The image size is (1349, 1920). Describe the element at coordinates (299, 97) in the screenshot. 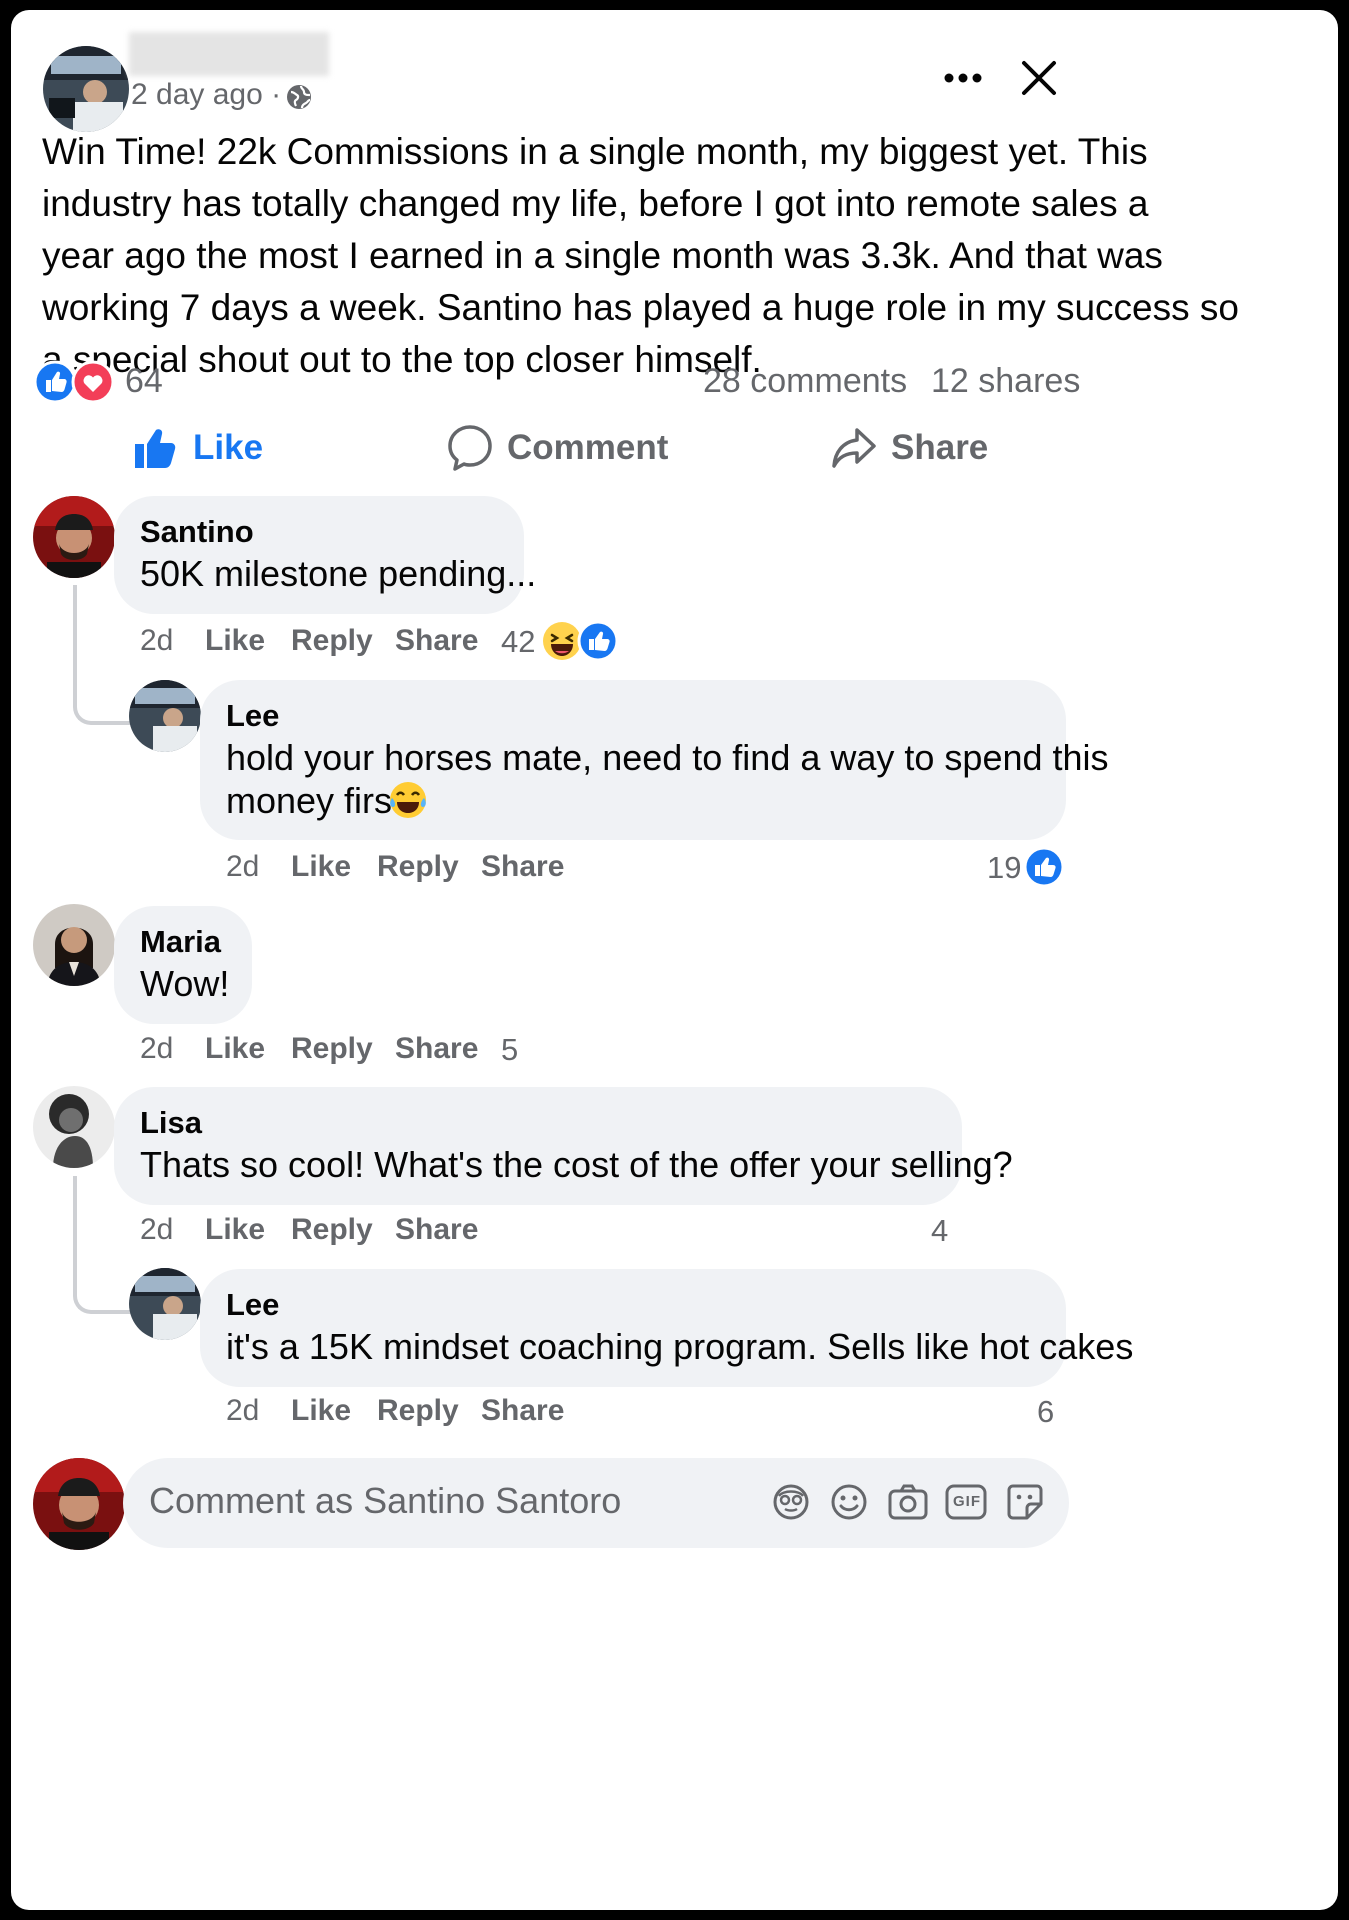

I see `globe-icon` at that location.